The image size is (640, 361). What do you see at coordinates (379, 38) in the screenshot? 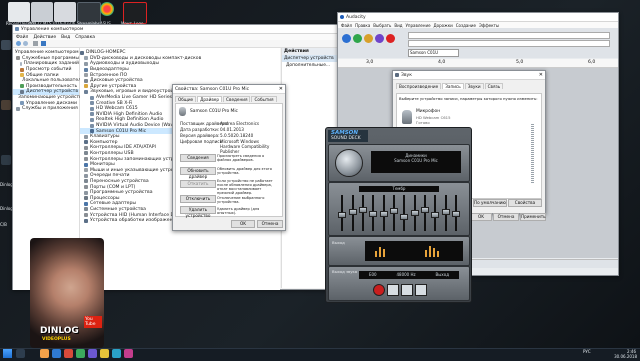
I see `skip-start-button` at bounding box center [379, 38].